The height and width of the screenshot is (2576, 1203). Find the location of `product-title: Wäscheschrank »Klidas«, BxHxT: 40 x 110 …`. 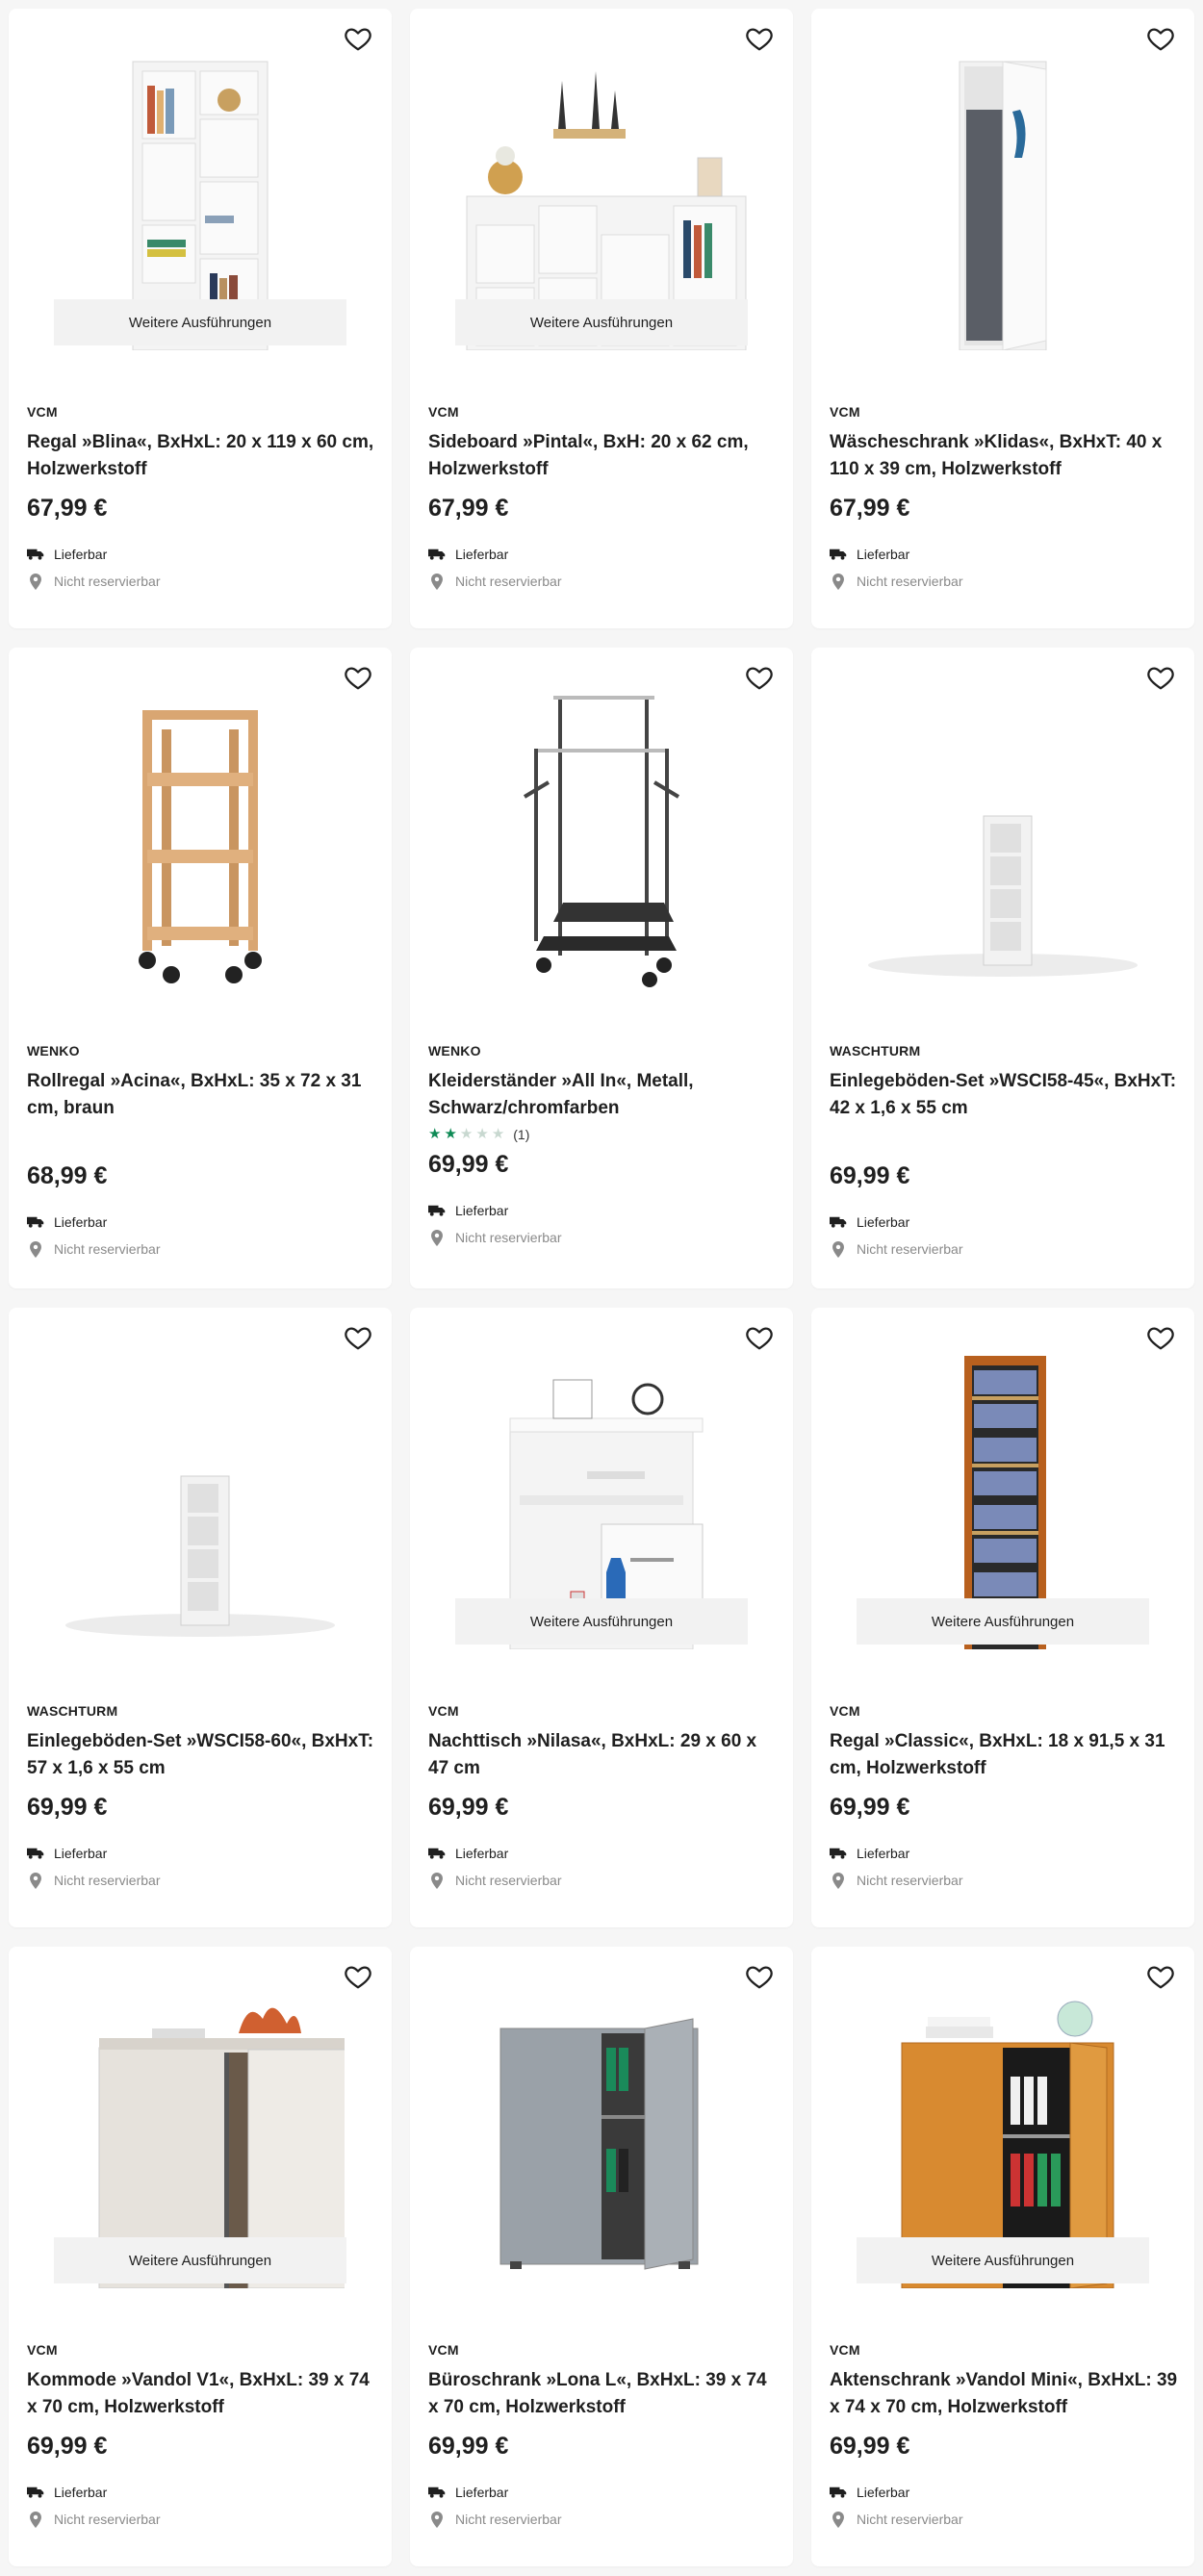

product-title: Wäscheschrank »Klidas«, BxHxT: 40 x 110 … is located at coordinates (1005, 456).